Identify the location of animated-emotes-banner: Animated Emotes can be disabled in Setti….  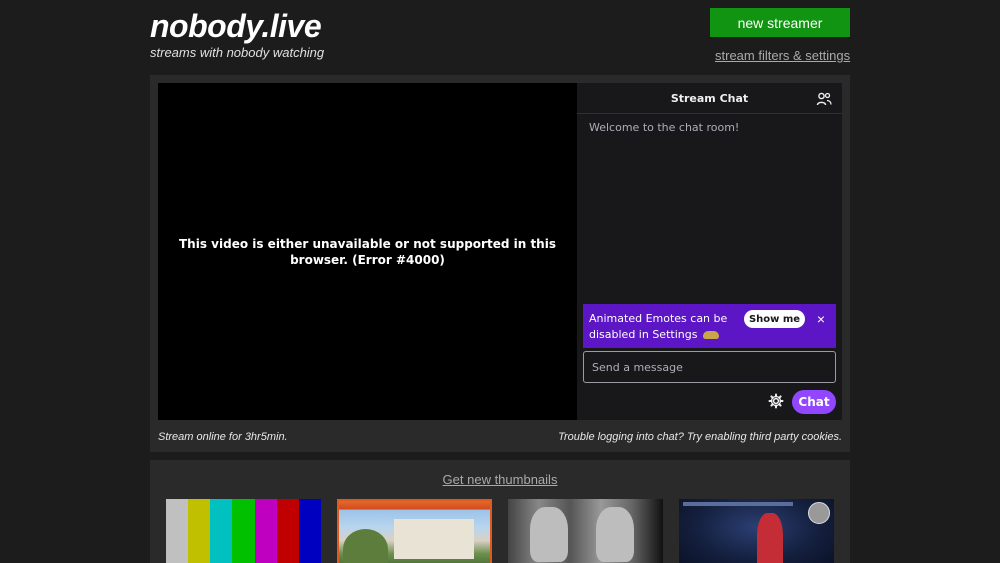
(709, 326).